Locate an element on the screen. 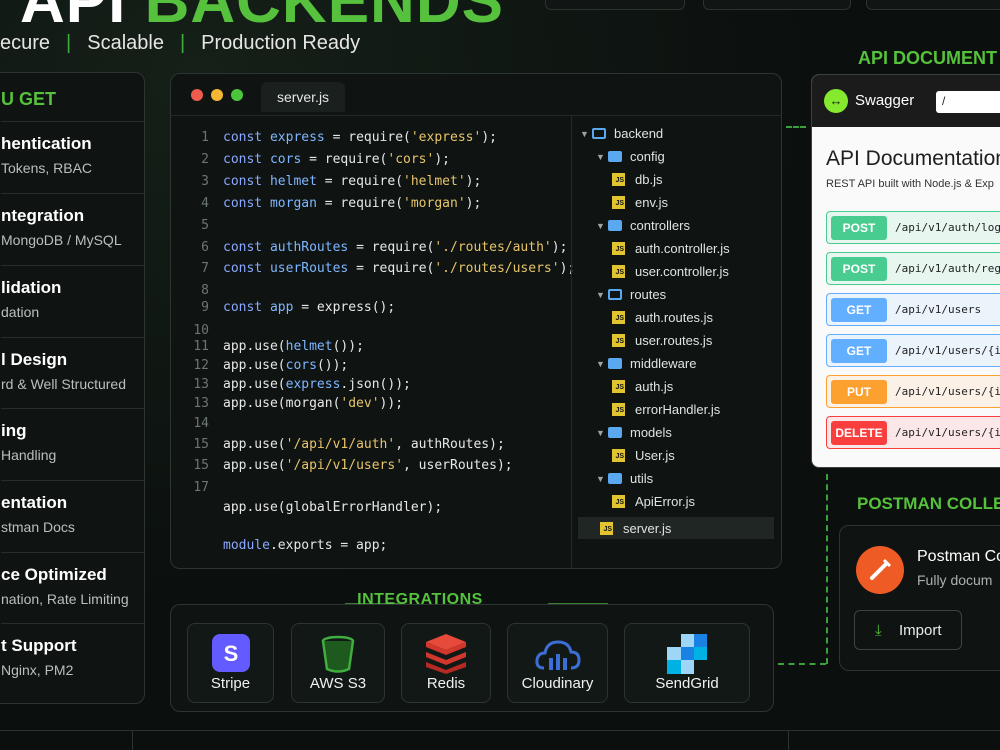  tree-file: JS auth.js is located at coordinates (642, 386).